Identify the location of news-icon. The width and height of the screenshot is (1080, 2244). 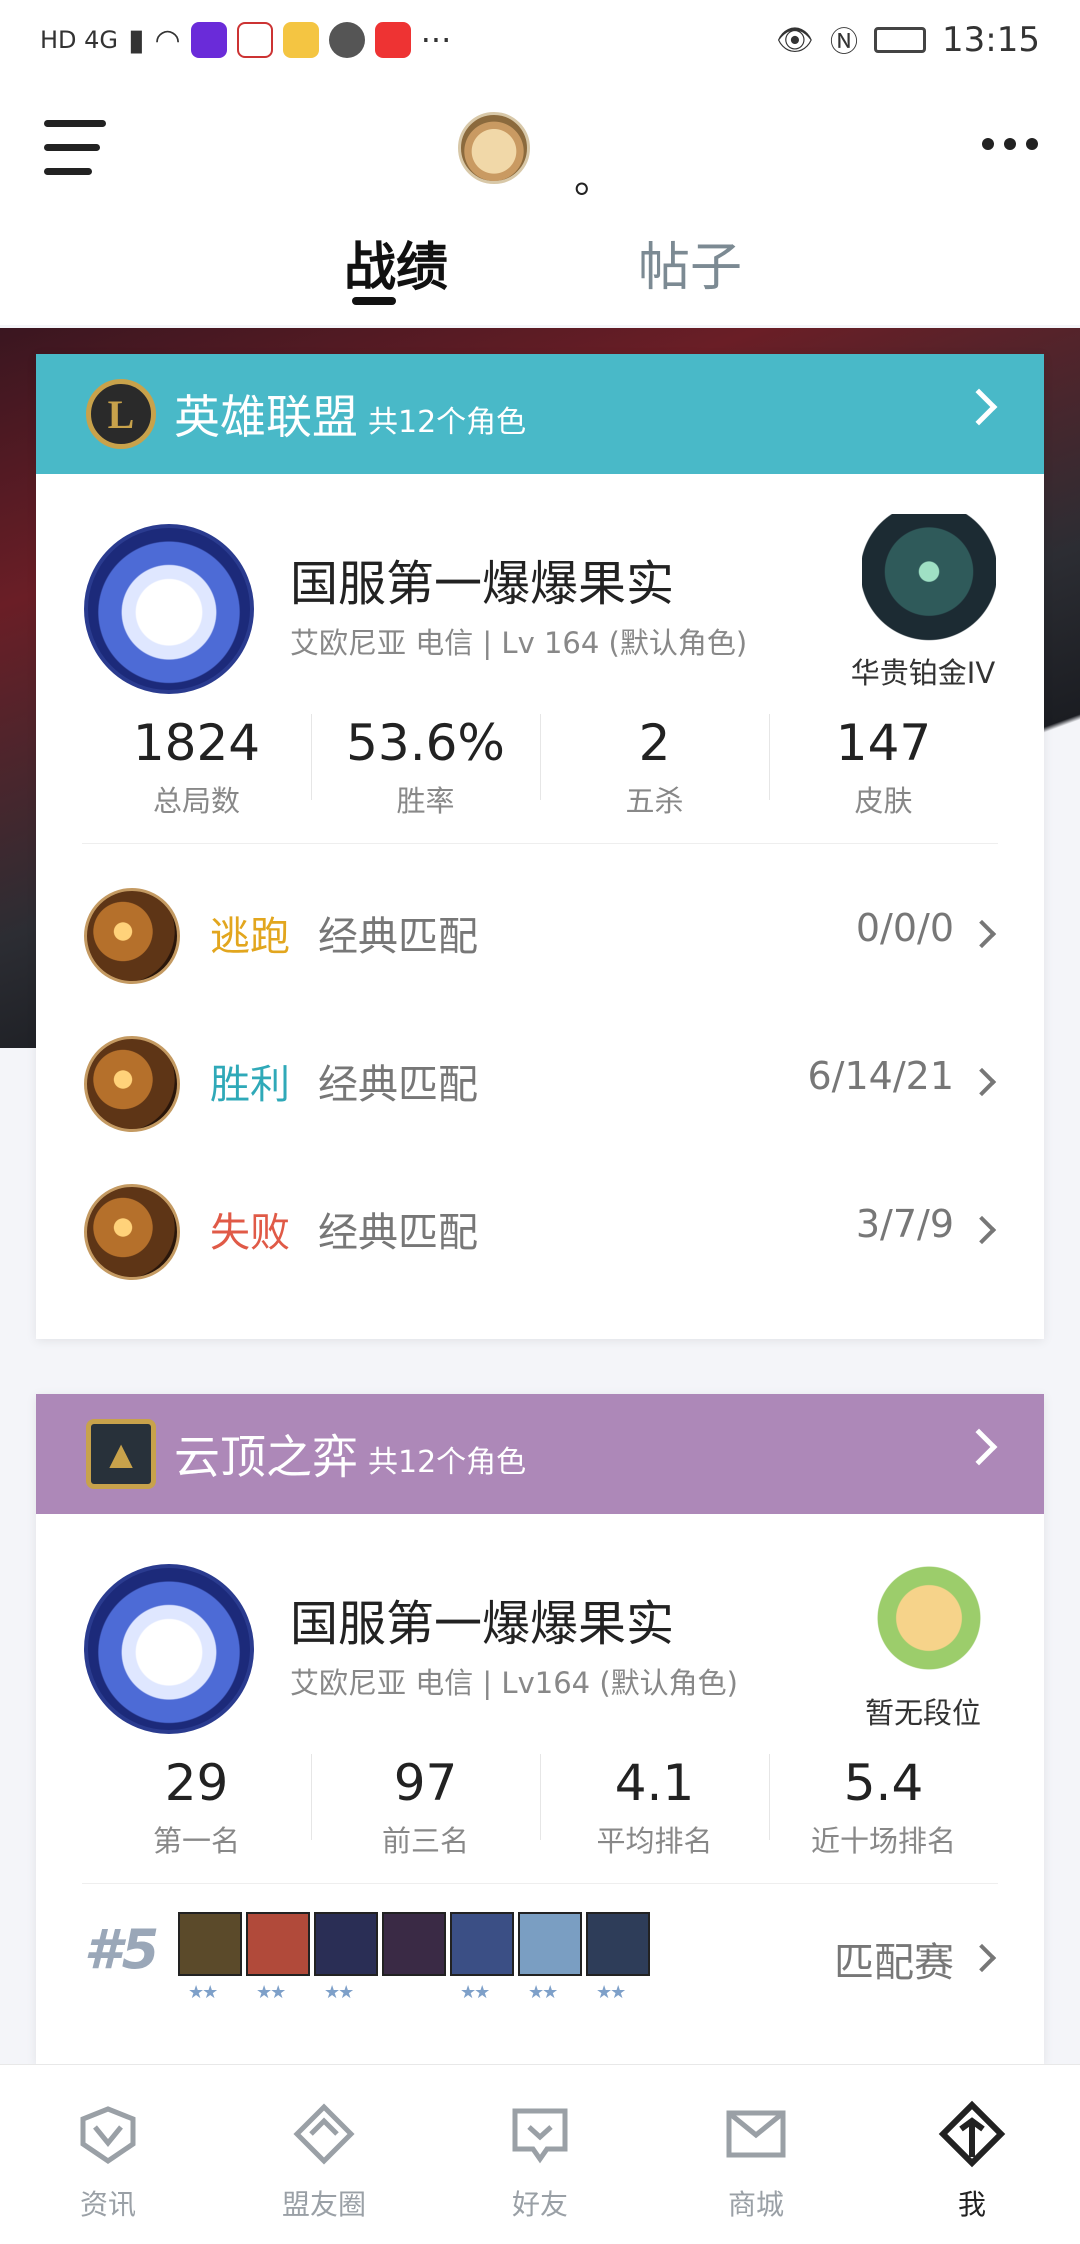
(108, 2135).